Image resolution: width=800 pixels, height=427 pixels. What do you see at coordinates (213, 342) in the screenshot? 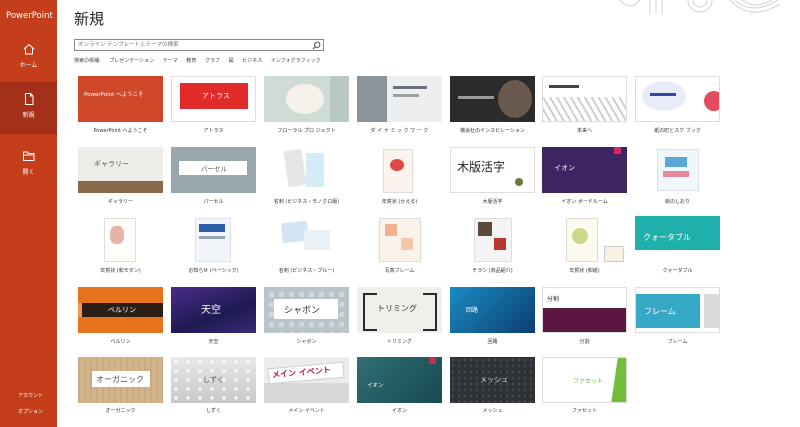
I see `template-caption: 天空` at bounding box center [213, 342].